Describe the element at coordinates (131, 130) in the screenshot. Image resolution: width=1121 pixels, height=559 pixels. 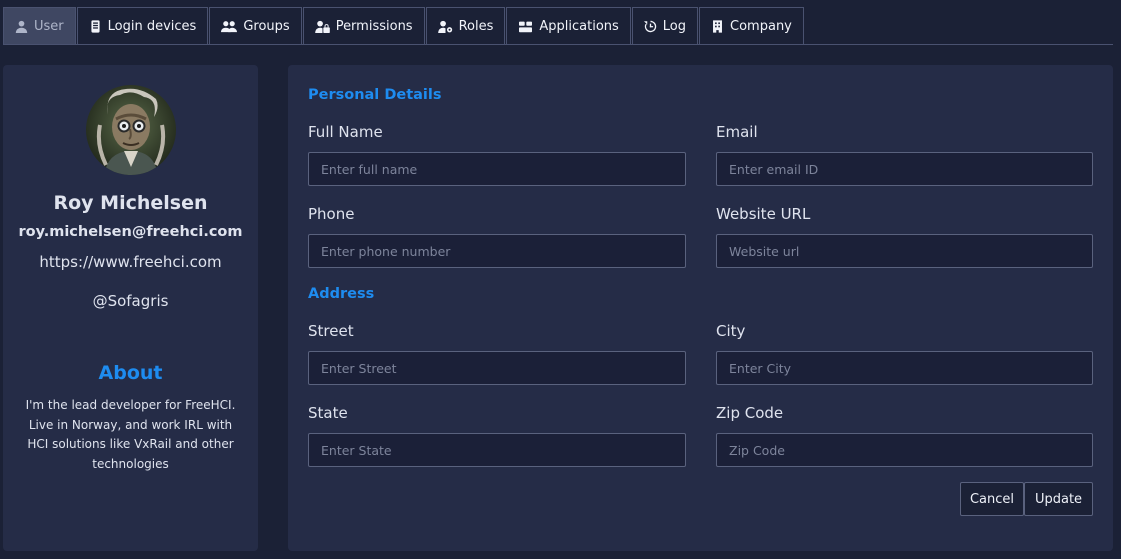
I see `avatar` at that location.